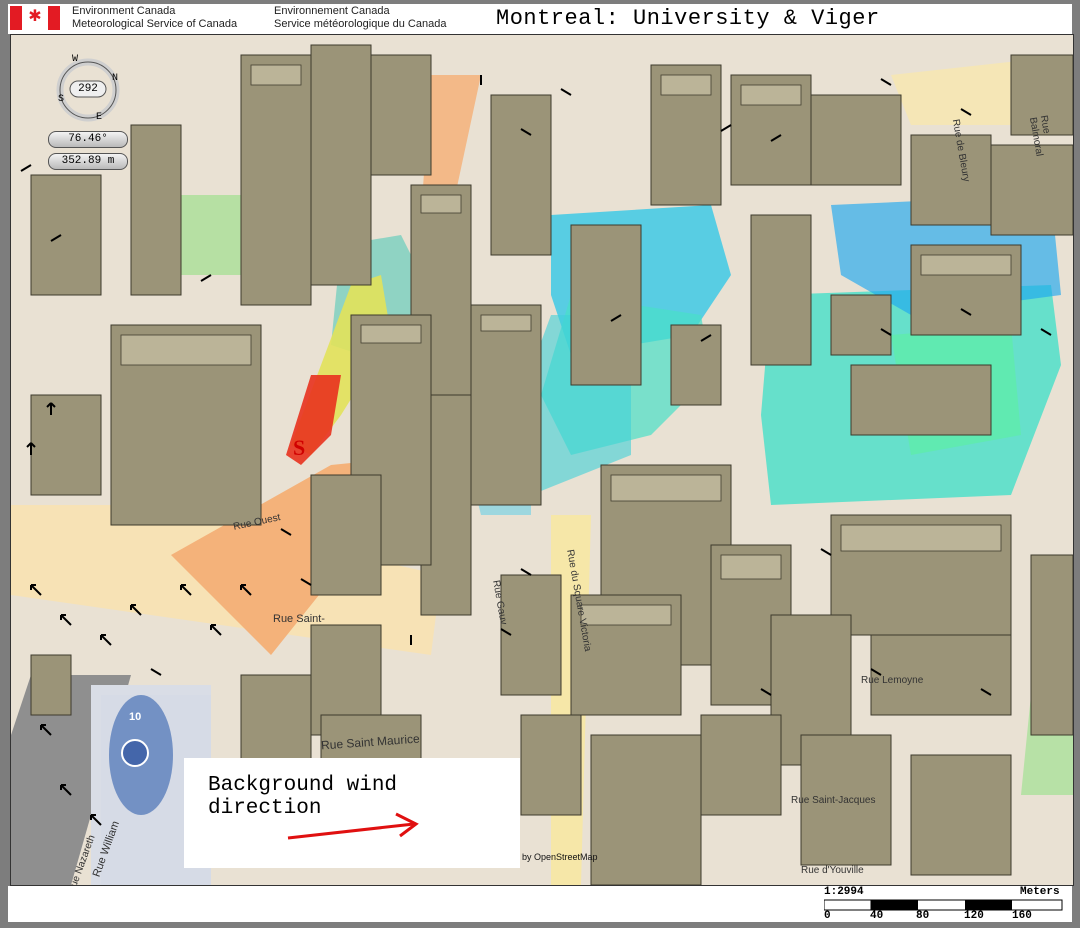 Image resolution: width=1080 pixels, height=928 pixels. What do you see at coordinates (35, 18) in the screenshot?
I see `canada-flag-icon: ✱` at bounding box center [35, 18].